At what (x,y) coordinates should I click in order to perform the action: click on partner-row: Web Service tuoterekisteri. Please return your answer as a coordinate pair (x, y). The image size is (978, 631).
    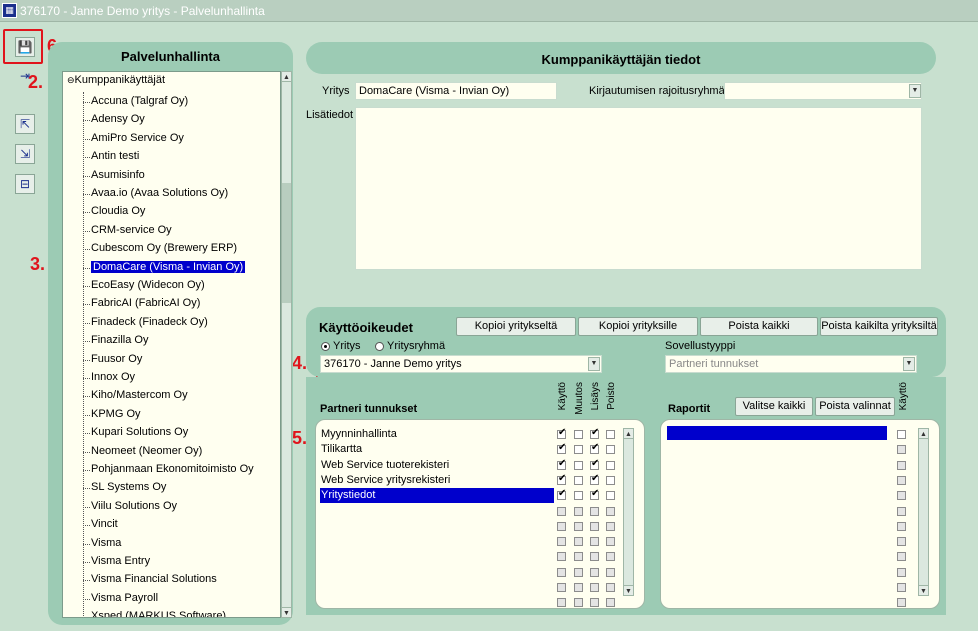
    Looking at the image, I should click on (437, 465).